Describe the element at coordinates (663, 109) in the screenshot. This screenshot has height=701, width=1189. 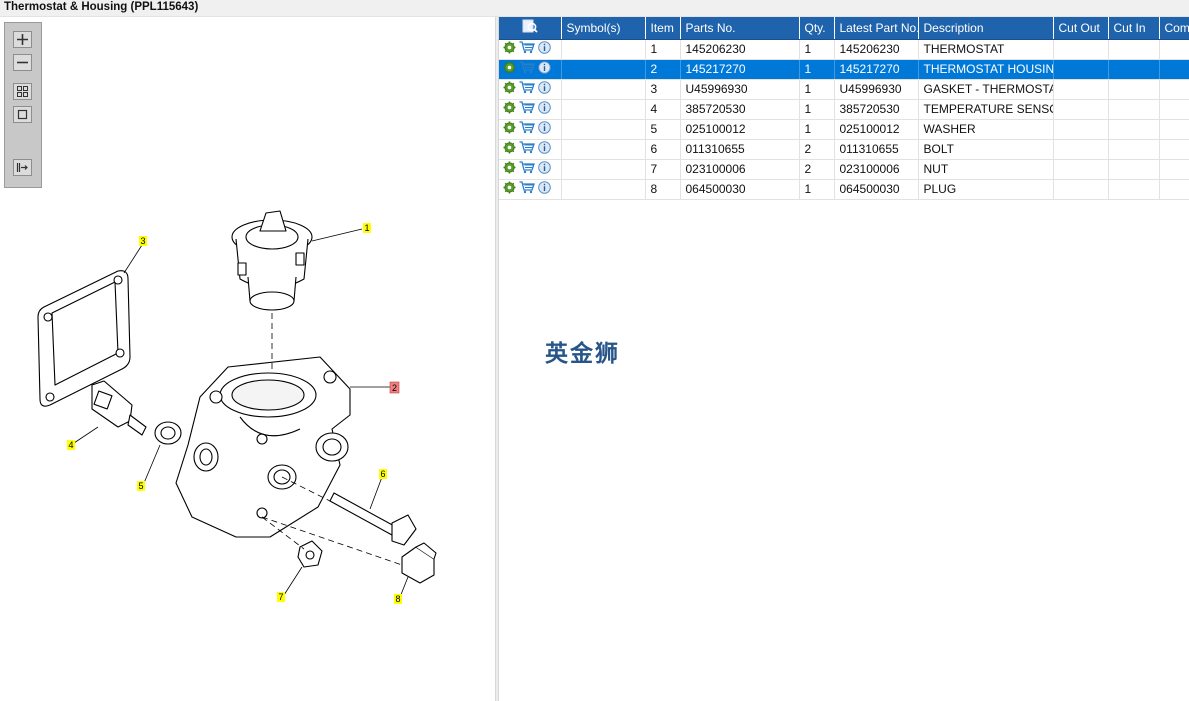
I see `cell-item: 4` at that location.